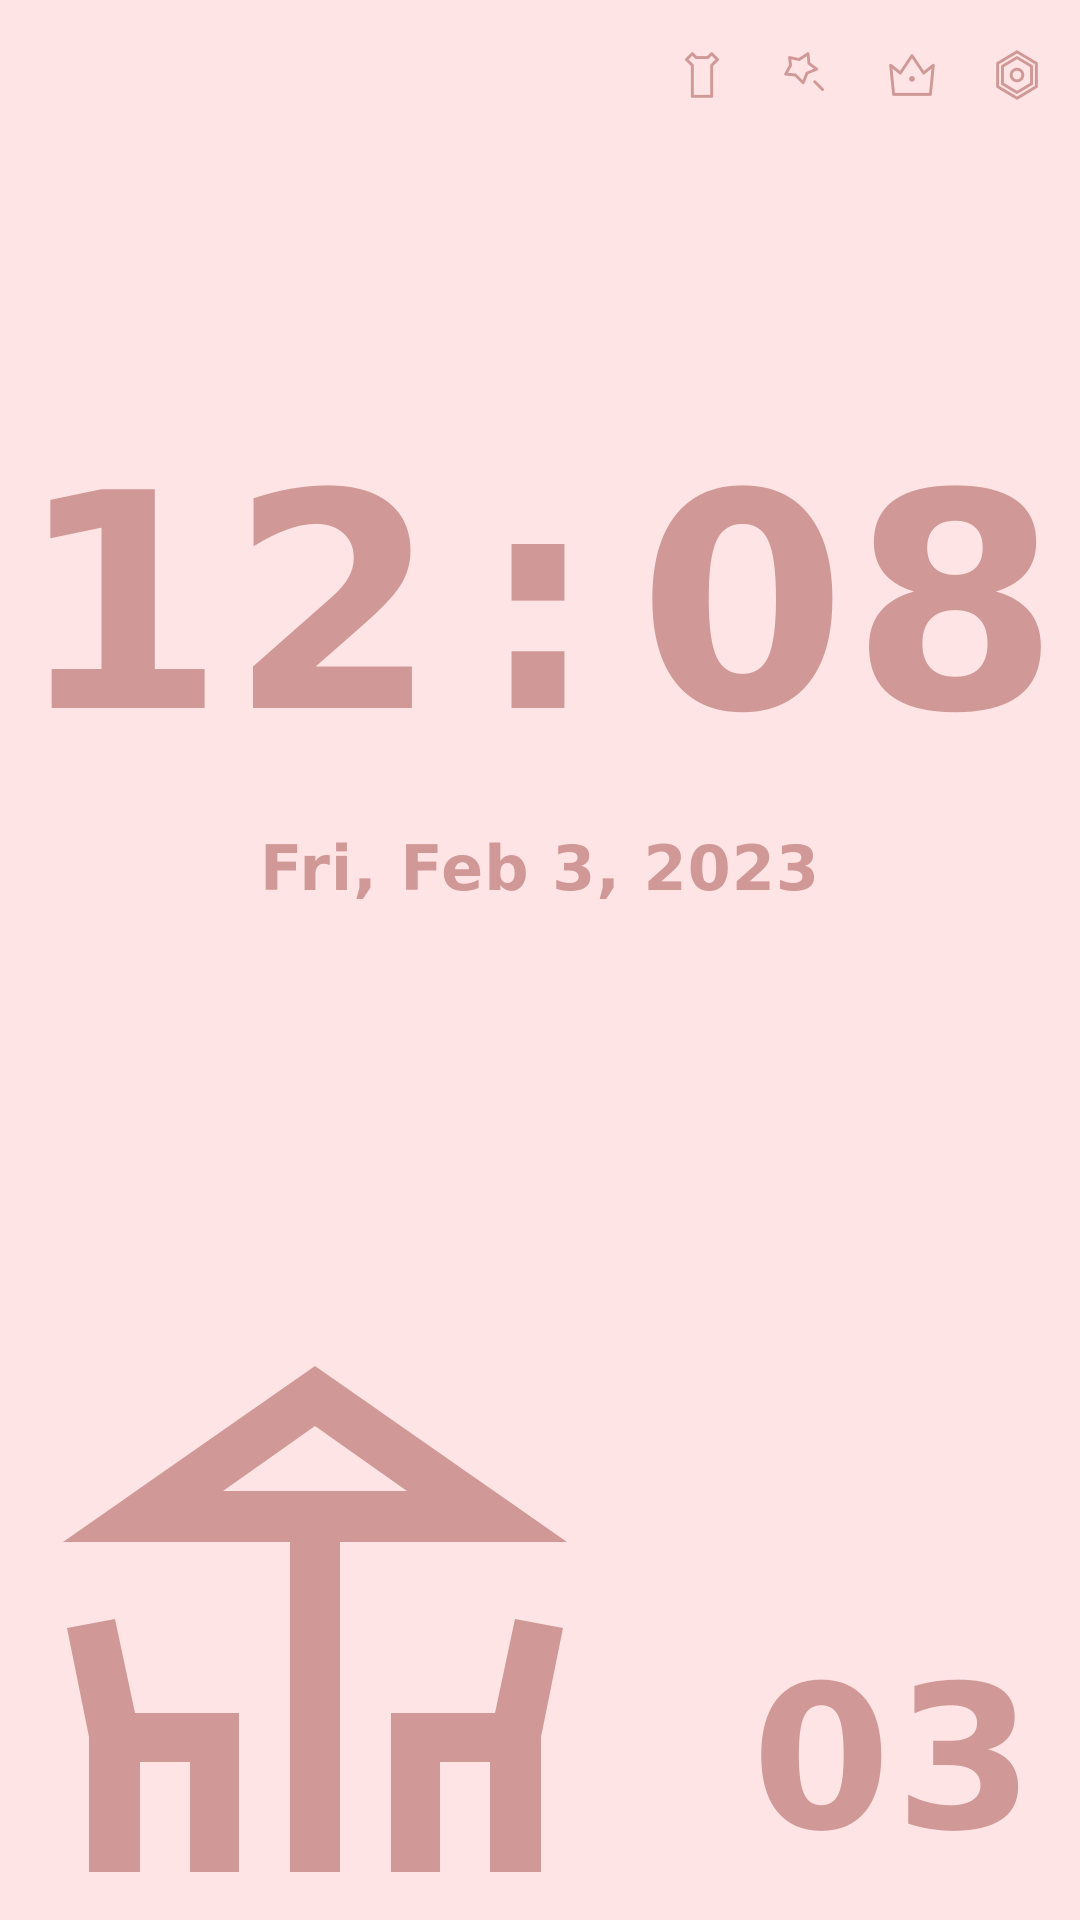 The image size is (1080, 1920). I want to click on sparkle-icon, so click(807, 75).